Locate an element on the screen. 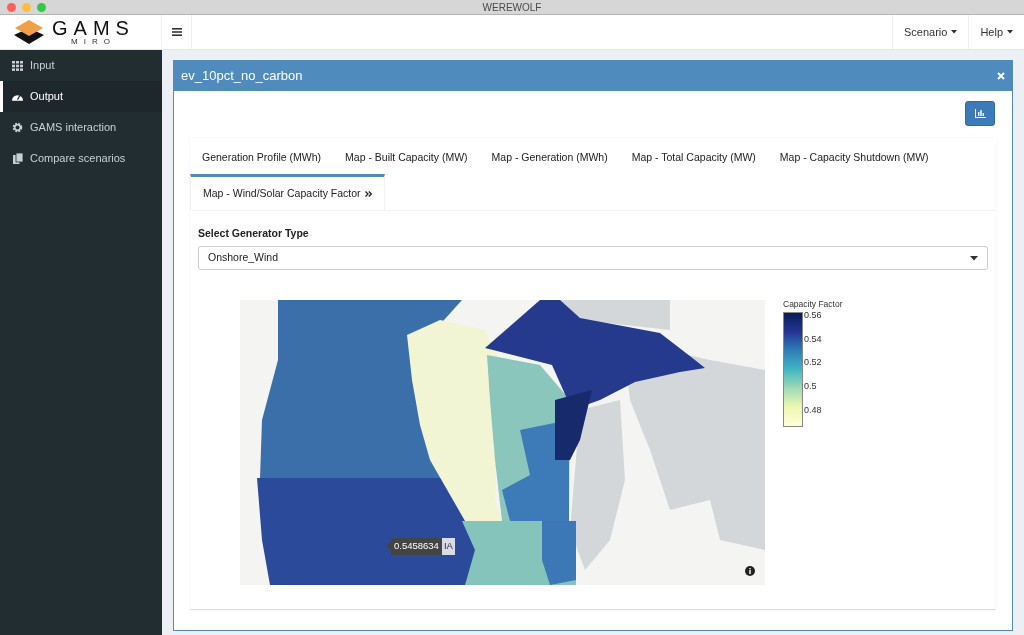 The width and height of the screenshot is (1024, 635). close-icon is located at coordinates (1001, 76).